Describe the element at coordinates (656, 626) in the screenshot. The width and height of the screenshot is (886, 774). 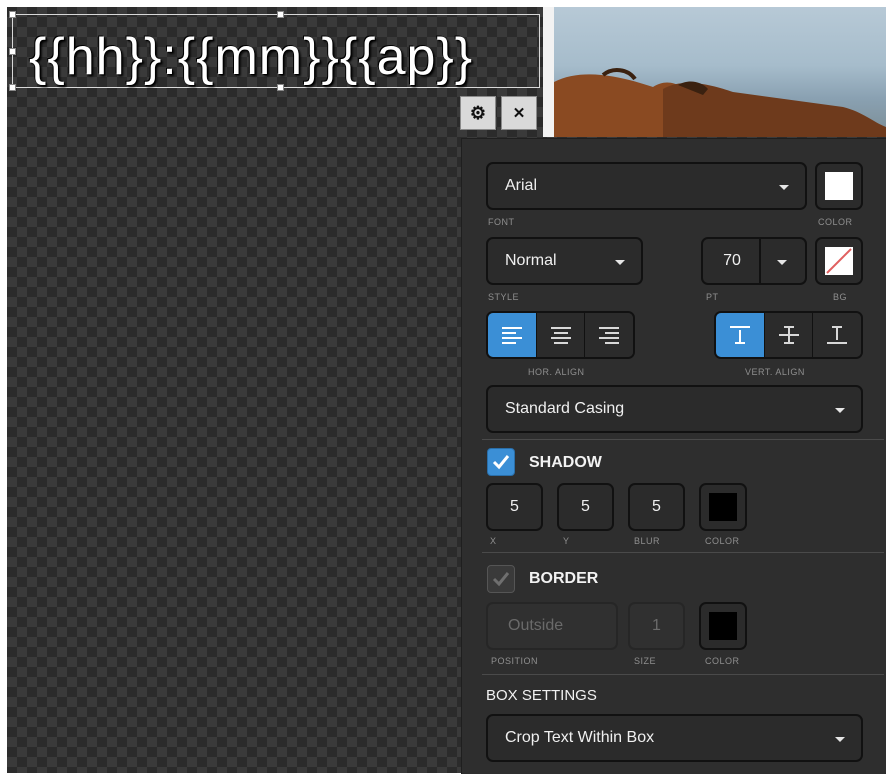
I see `border-size-input: 1` at that location.